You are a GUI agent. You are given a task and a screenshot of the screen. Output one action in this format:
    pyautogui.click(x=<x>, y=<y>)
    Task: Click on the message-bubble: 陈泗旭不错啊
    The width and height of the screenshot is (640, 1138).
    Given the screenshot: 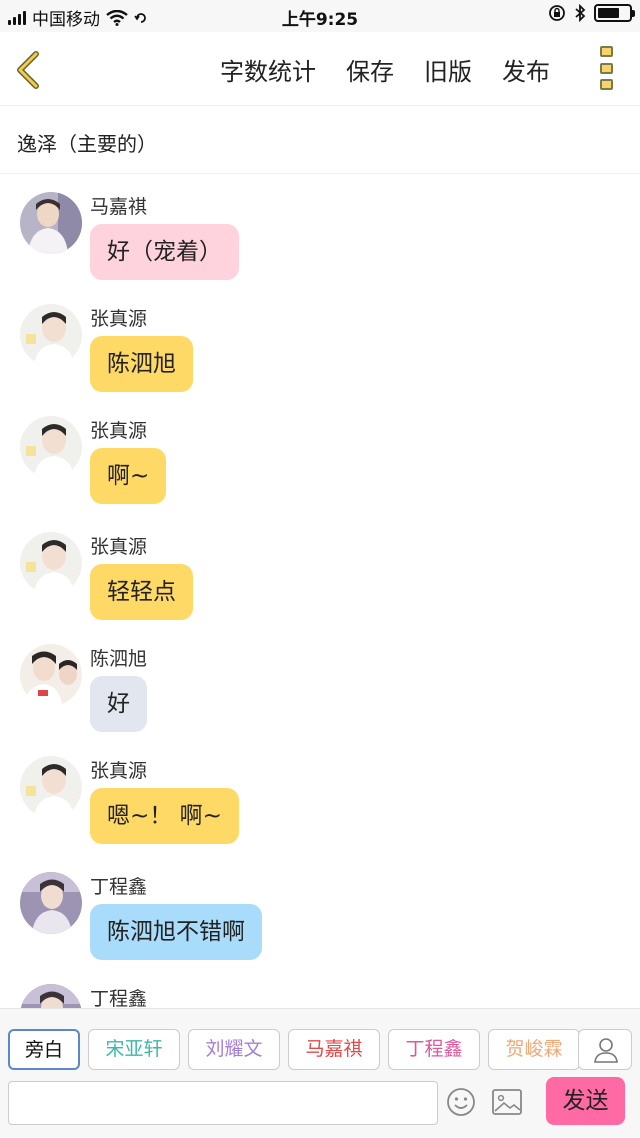 What is the action you would take?
    pyautogui.click(x=176, y=932)
    